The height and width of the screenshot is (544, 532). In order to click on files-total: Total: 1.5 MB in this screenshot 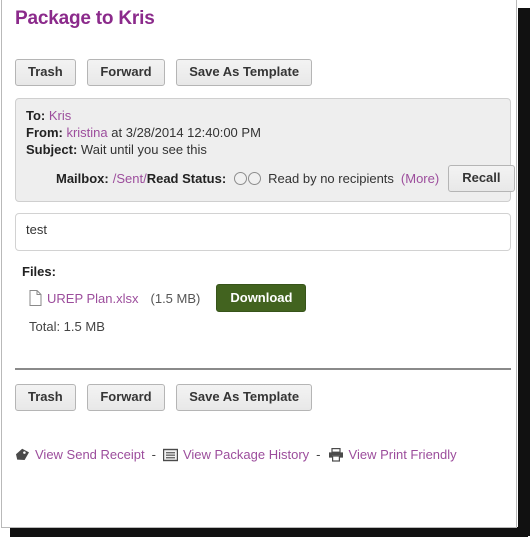, I will do `click(67, 326)`.